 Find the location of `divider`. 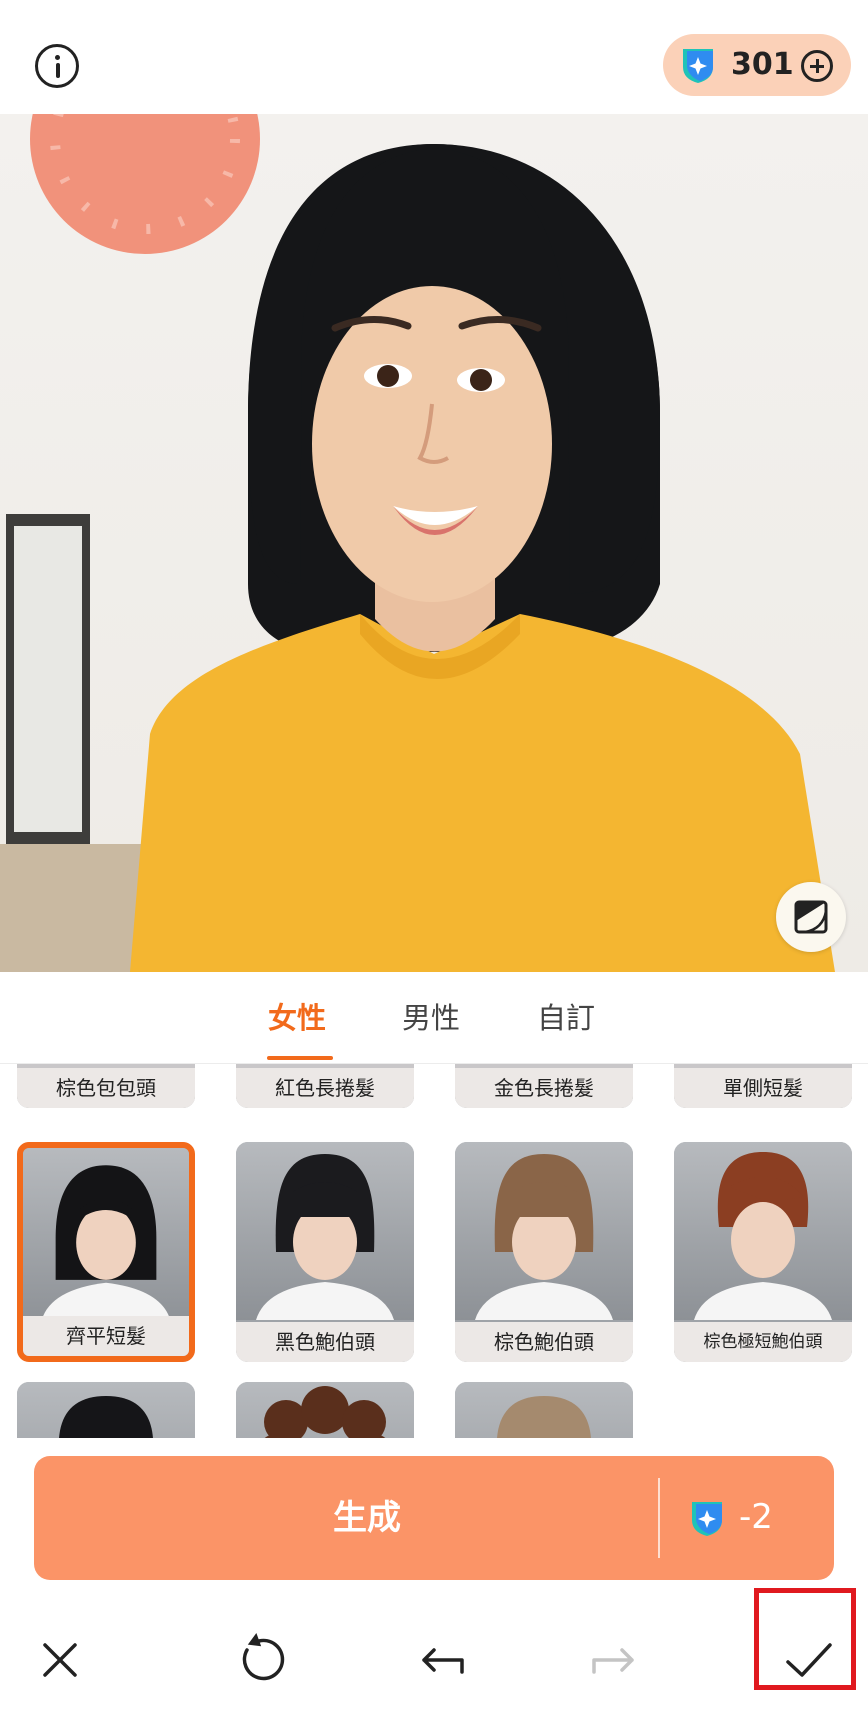

divider is located at coordinates (659, 1518).